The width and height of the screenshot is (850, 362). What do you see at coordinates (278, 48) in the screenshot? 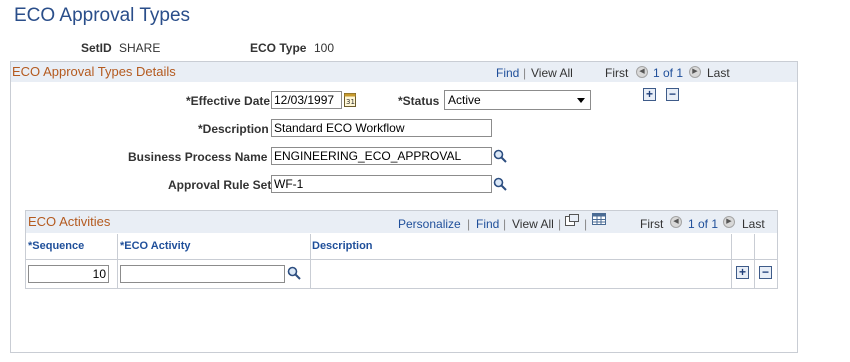
I see `ecotype-label: ECO Type` at bounding box center [278, 48].